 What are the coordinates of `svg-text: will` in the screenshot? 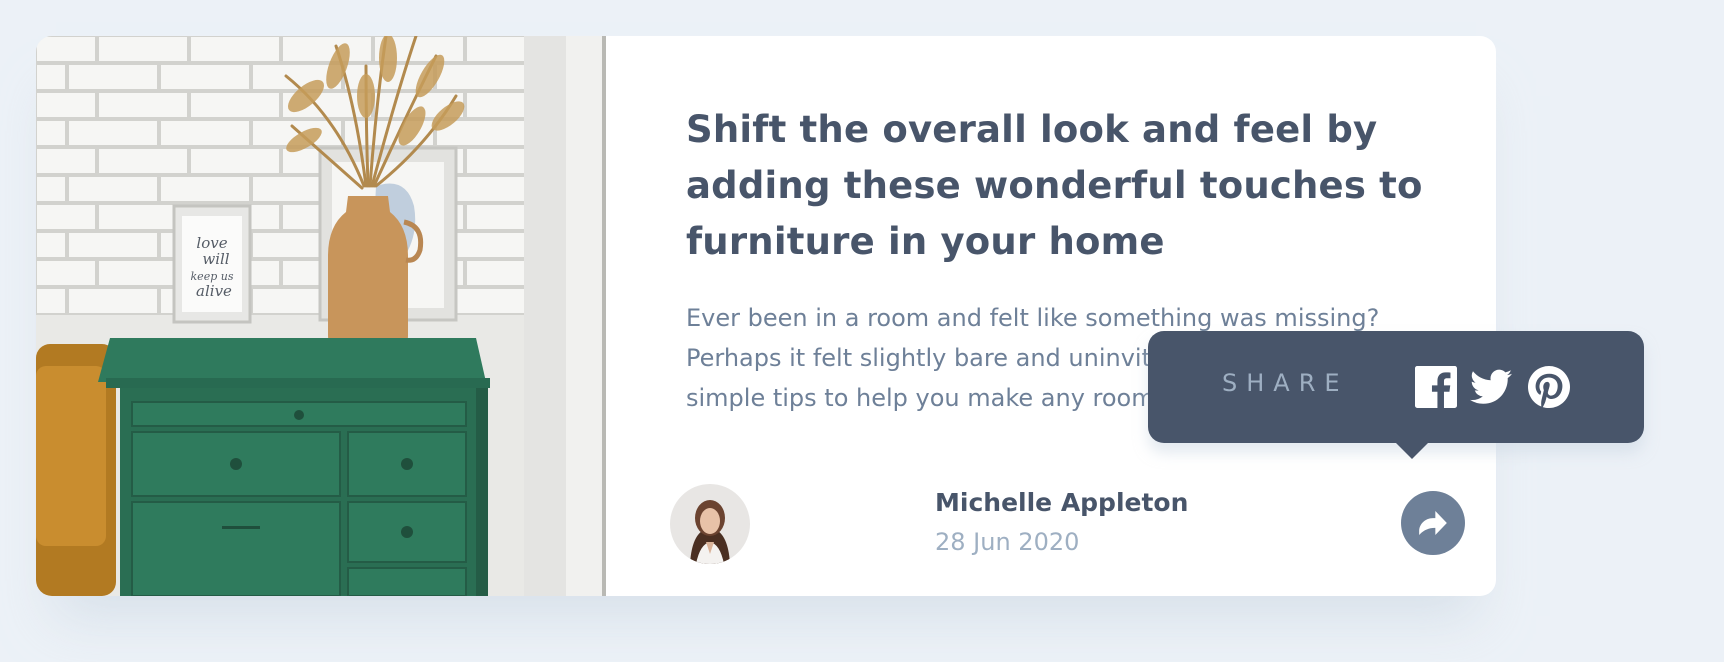 It's located at (215, 259).